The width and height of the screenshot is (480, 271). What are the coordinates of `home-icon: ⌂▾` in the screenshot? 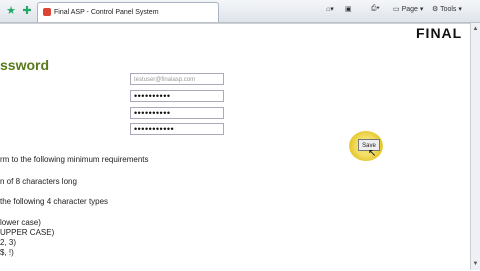 It's located at (330, 9).